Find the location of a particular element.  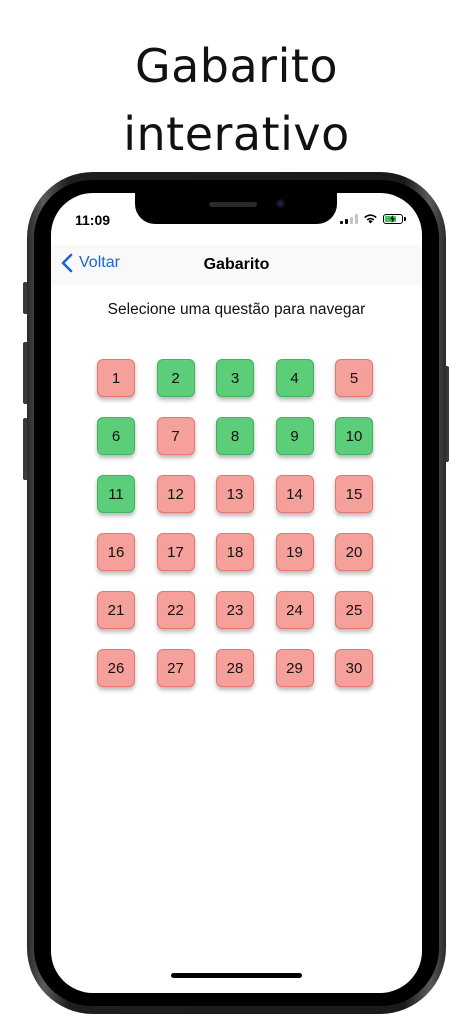

question-button-9: 9 is located at coordinates (294, 436).